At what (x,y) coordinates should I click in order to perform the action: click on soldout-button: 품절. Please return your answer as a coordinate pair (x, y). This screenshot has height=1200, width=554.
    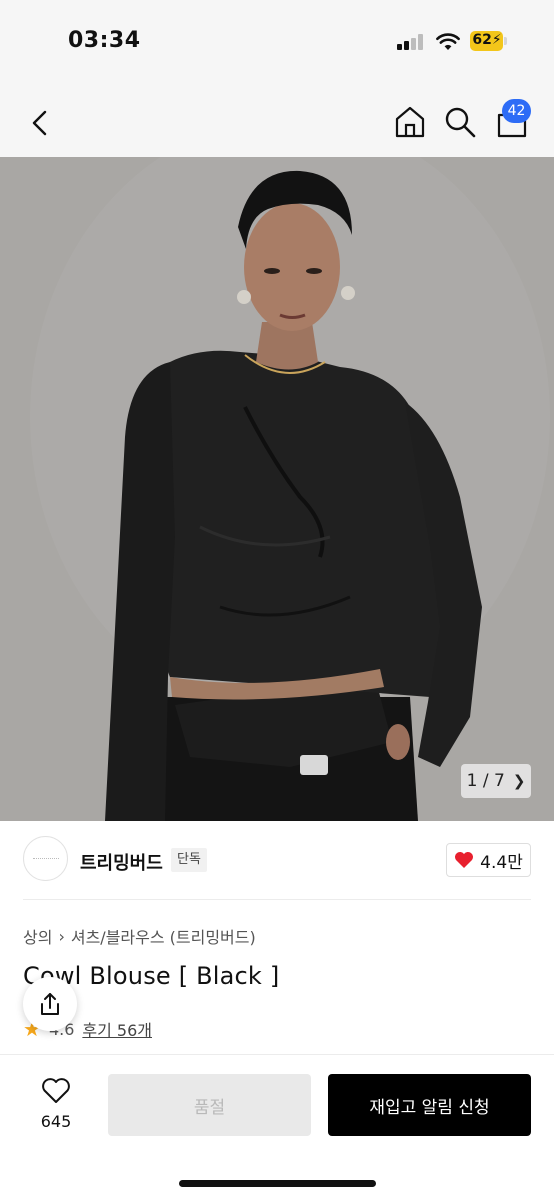
    Looking at the image, I should click on (209, 1105).